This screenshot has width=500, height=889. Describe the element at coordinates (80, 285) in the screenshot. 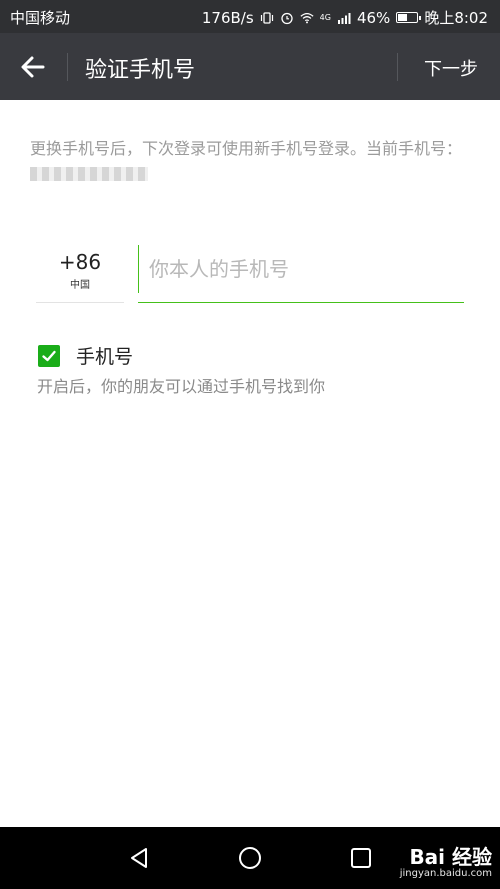

I see `country-name: 中国` at that location.